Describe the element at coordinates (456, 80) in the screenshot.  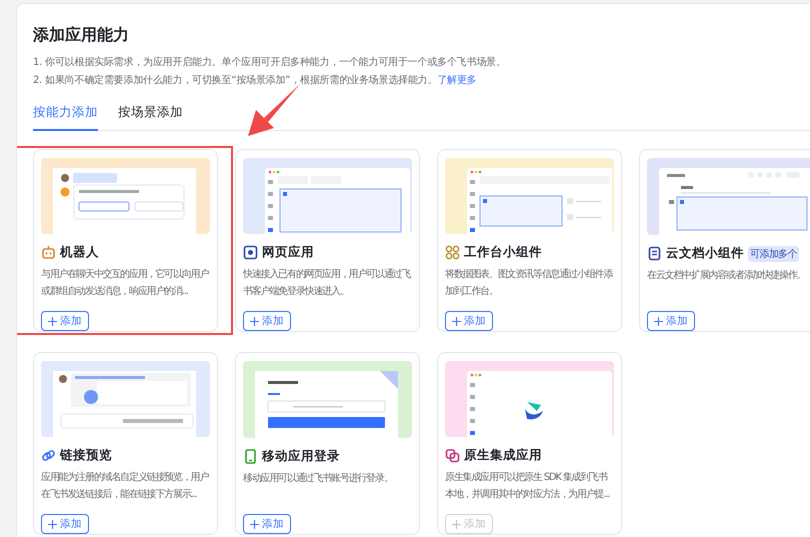
I see `learn-more-link: 了解更多` at that location.